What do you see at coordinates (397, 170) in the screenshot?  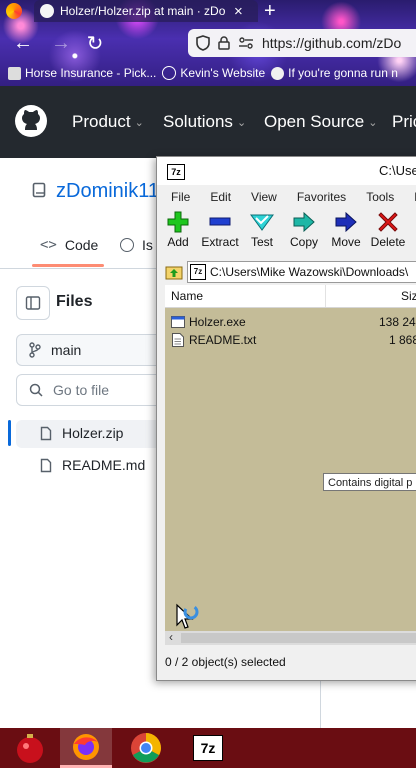 I see `window-title: C:\Use` at bounding box center [397, 170].